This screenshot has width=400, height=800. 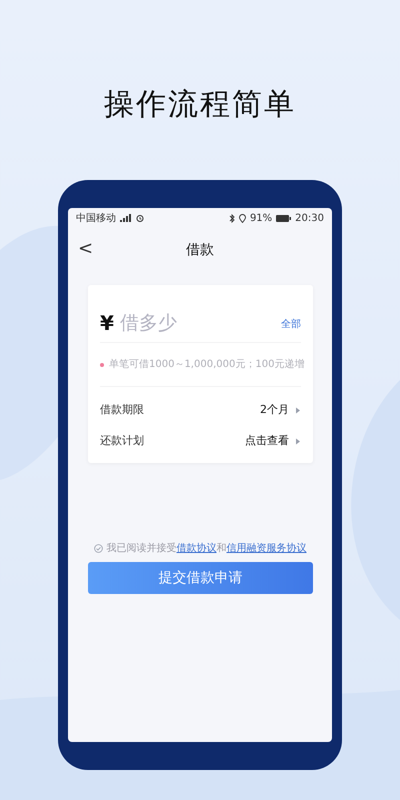 What do you see at coordinates (266, 548) in the screenshot?
I see `agreement-link: 信用融资服务协议` at bounding box center [266, 548].